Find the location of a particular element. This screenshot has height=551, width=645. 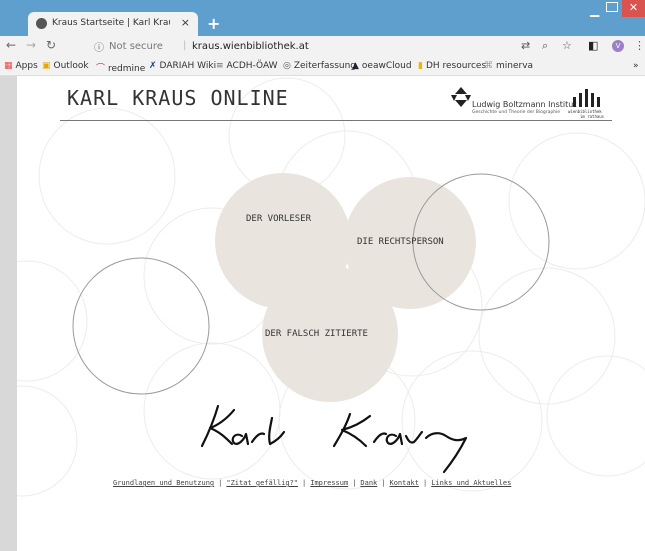

translate-icon: ⇄ is located at coordinates (525, 45).